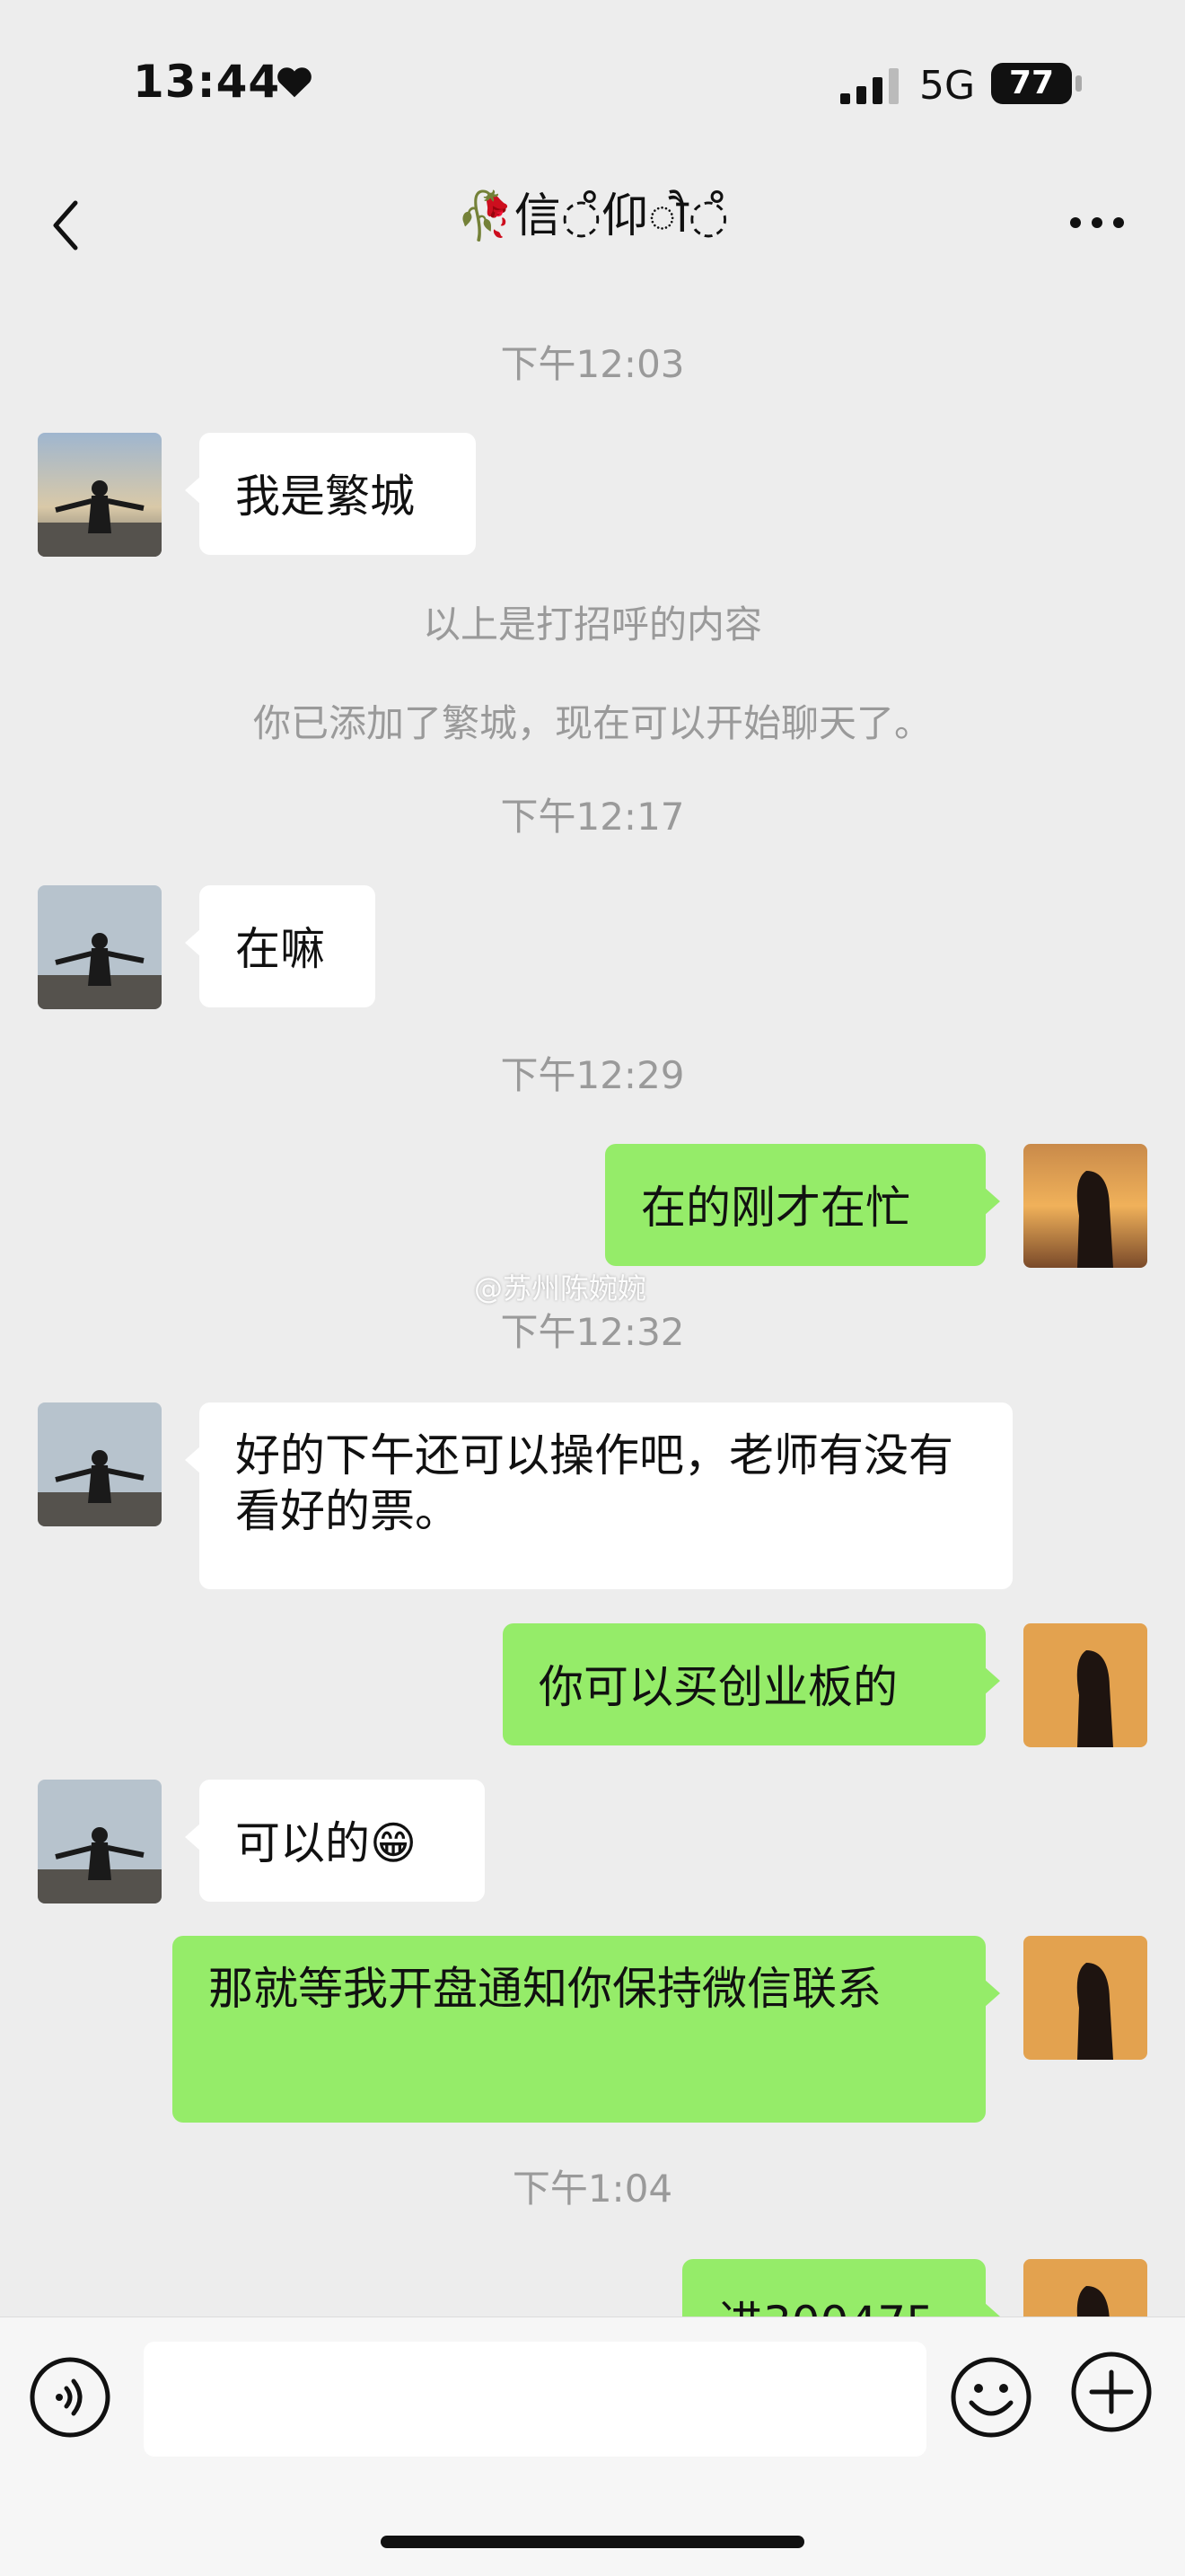 Image resolution: width=1185 pixels, height=2576 pixels. Describe the element at coordinates (592, 85) in the screenshot. I see `status-bar: 13:44 5G 77` at that location.